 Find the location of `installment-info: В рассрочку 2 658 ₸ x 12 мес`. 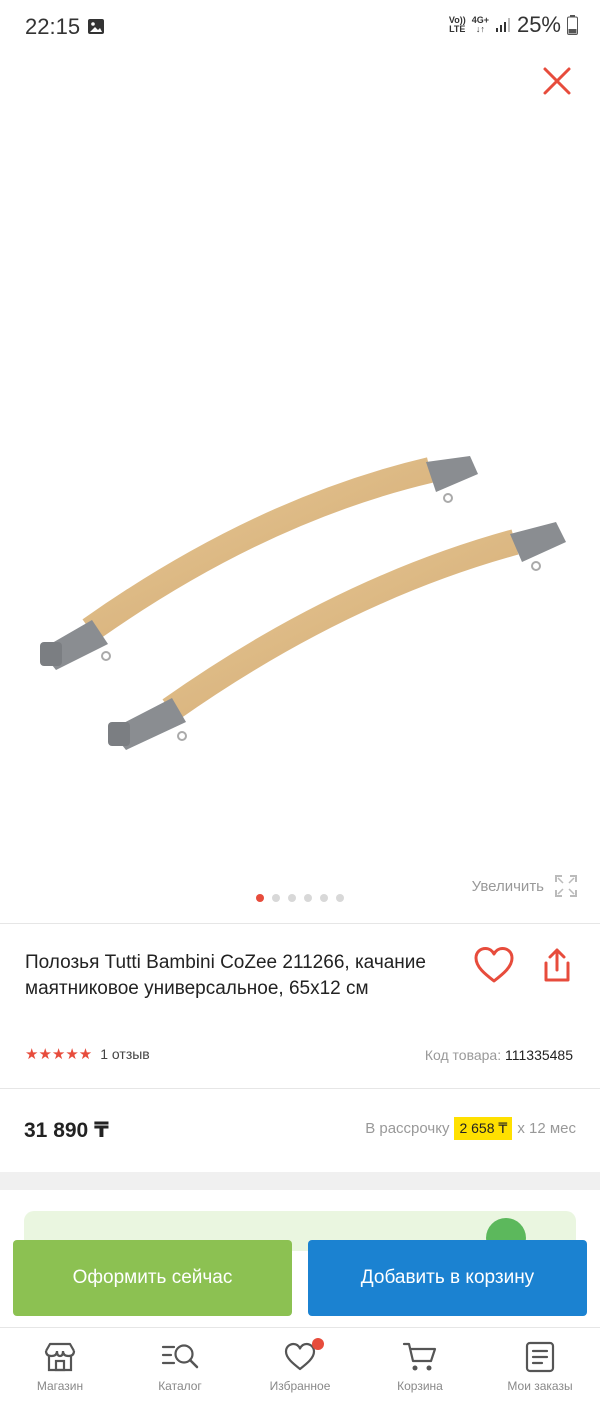

installment-info: В рассрочку 2 658 ₸ x 12 мес is located at coordinates (470, 1128).